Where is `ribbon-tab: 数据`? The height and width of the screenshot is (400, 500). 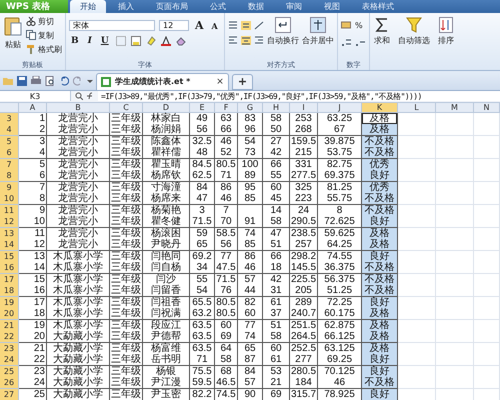 ribbon-tab: 数据 is located at coordinates (256, 6).